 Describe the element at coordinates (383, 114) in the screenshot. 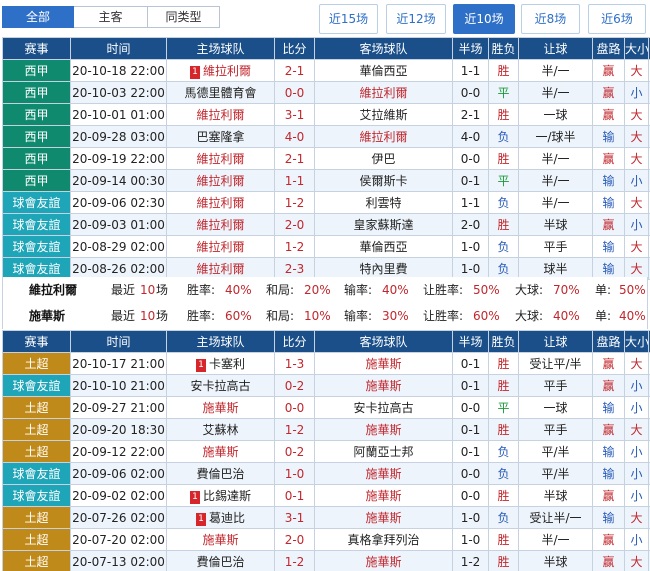

I see `match-away: 艾拉維斯` at that location.